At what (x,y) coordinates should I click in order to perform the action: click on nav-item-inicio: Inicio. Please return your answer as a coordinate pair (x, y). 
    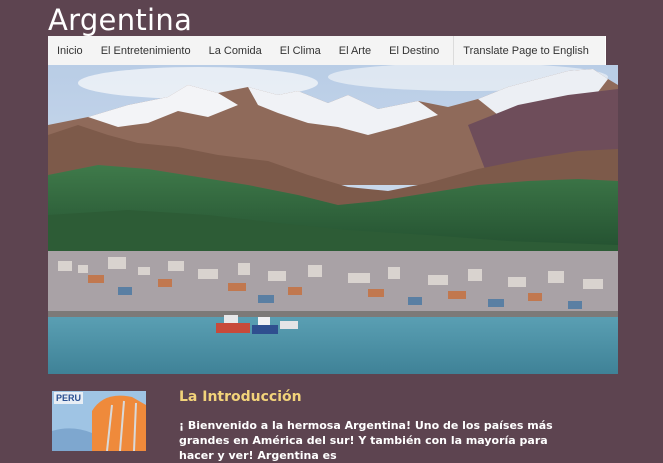
    Looking at the image, I should click on (70, 50).